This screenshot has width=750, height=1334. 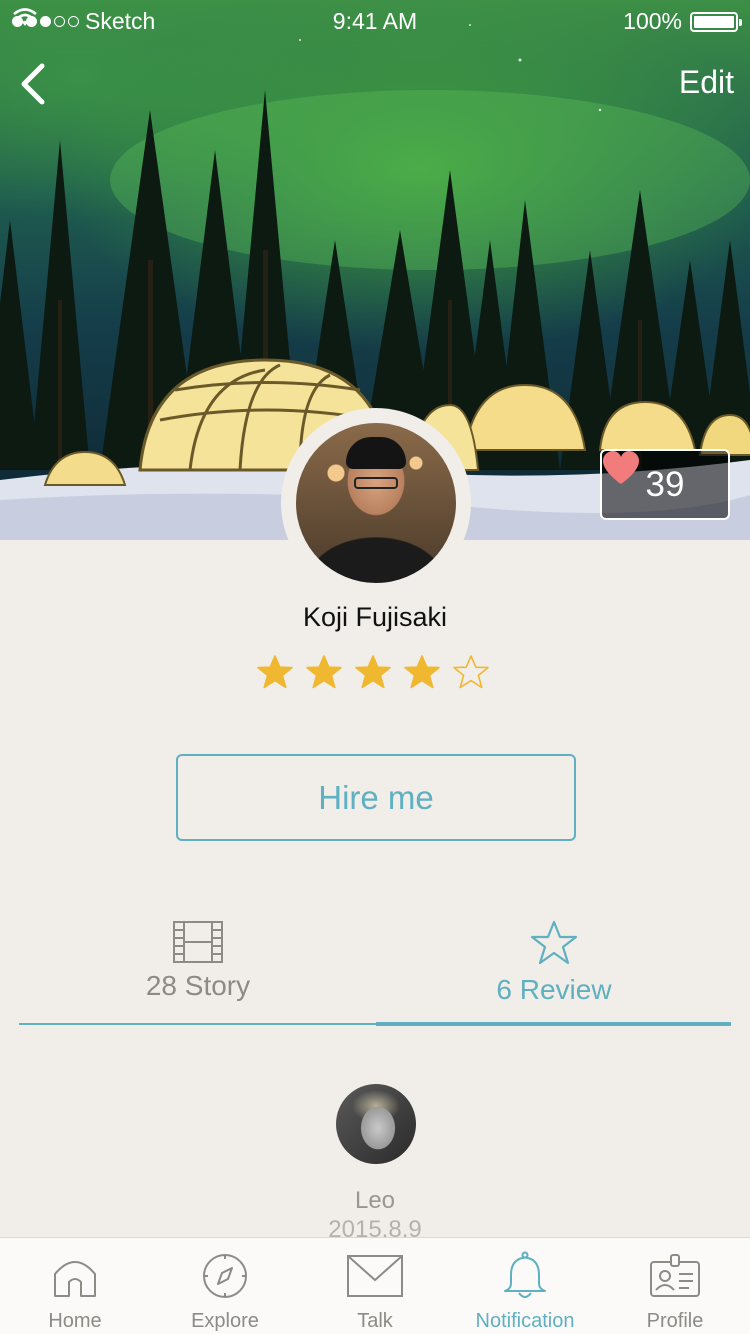 I want to click on tabbar-item-talk: Talk, so click(x=375, y=1286).